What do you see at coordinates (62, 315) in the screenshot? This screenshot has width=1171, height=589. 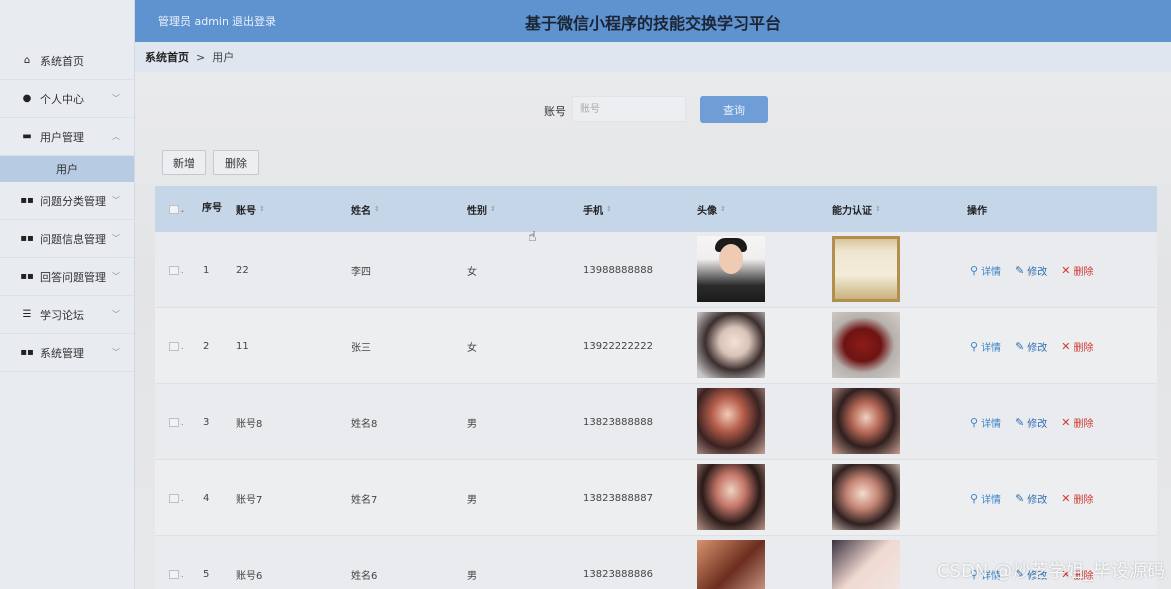 I see `sidebar-item-label: 学习论坛` at bounding box center [62, 315].